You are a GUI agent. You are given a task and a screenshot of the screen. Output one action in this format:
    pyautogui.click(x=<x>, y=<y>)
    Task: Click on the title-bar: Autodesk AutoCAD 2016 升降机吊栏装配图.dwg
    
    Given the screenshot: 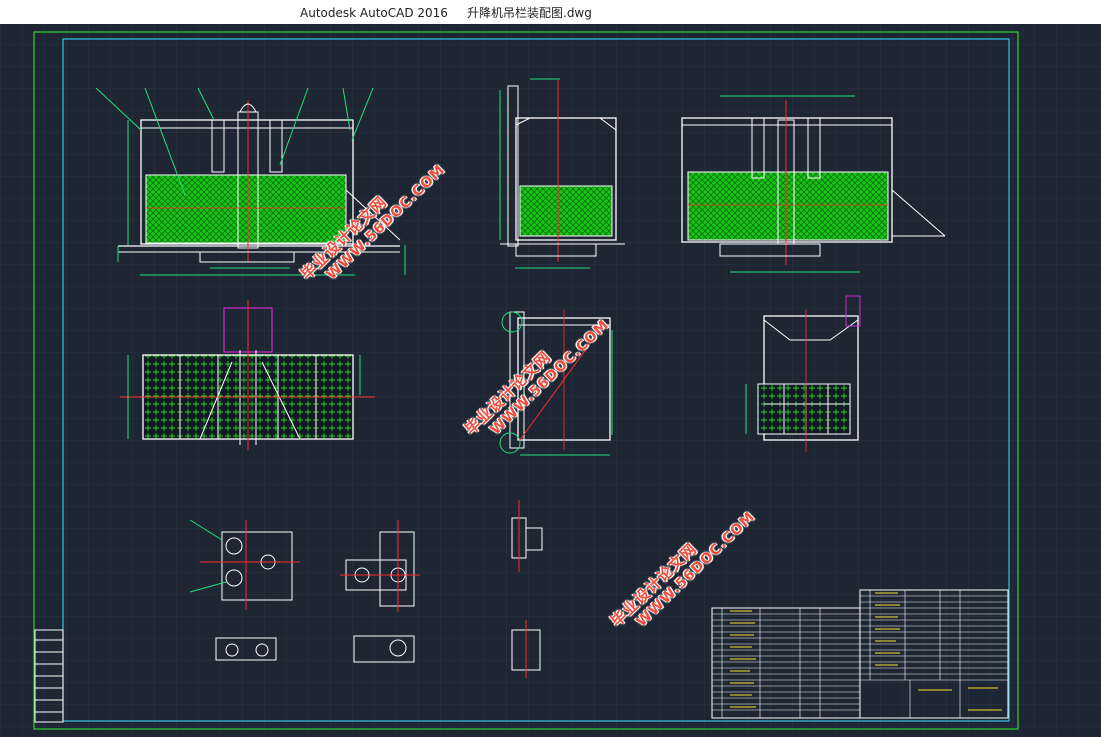 What is the action you would take?
    pyautogui.click(x=550, y=12)
    